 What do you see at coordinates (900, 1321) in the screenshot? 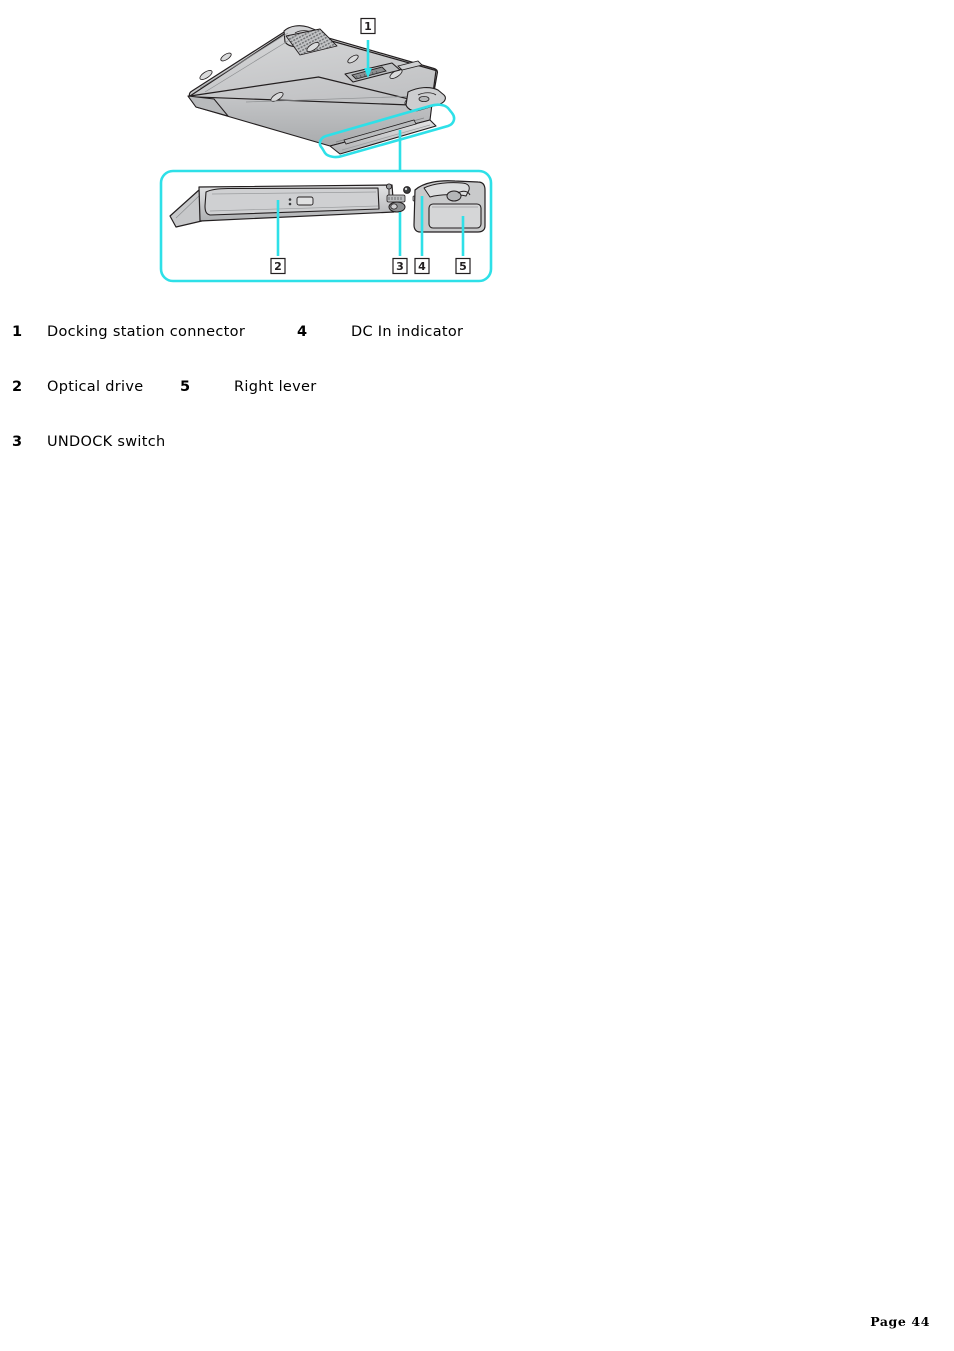
I see `page-number-footer: Page 44` at bounding box center [900, 1321].